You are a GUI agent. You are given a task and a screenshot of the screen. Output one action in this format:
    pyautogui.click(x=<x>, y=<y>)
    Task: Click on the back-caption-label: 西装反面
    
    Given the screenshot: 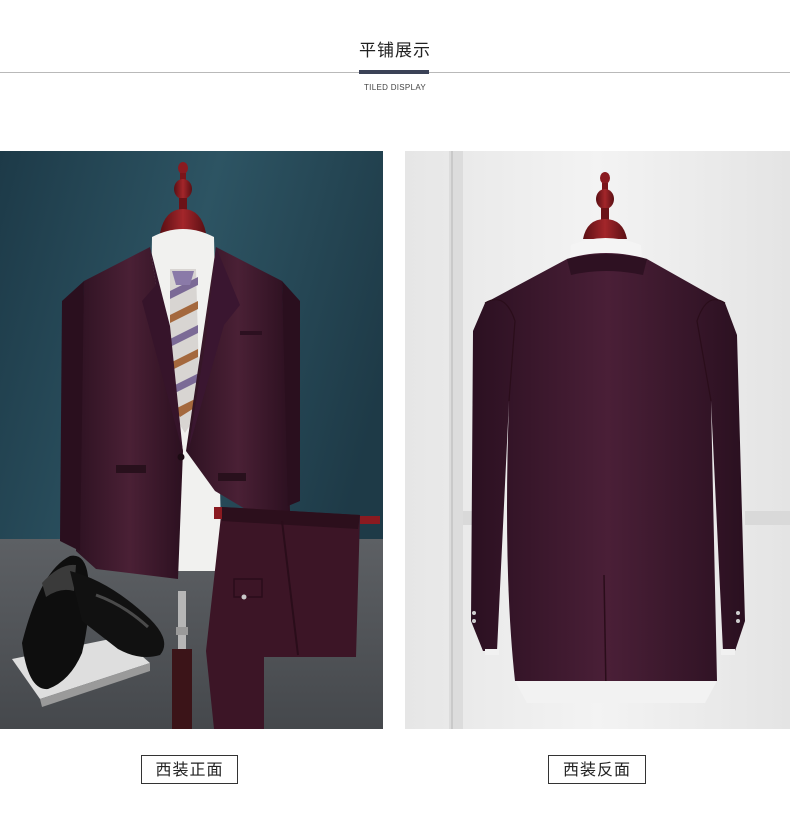 What is the action you would take?
    pyautogui.click(x=597, y=769)
    